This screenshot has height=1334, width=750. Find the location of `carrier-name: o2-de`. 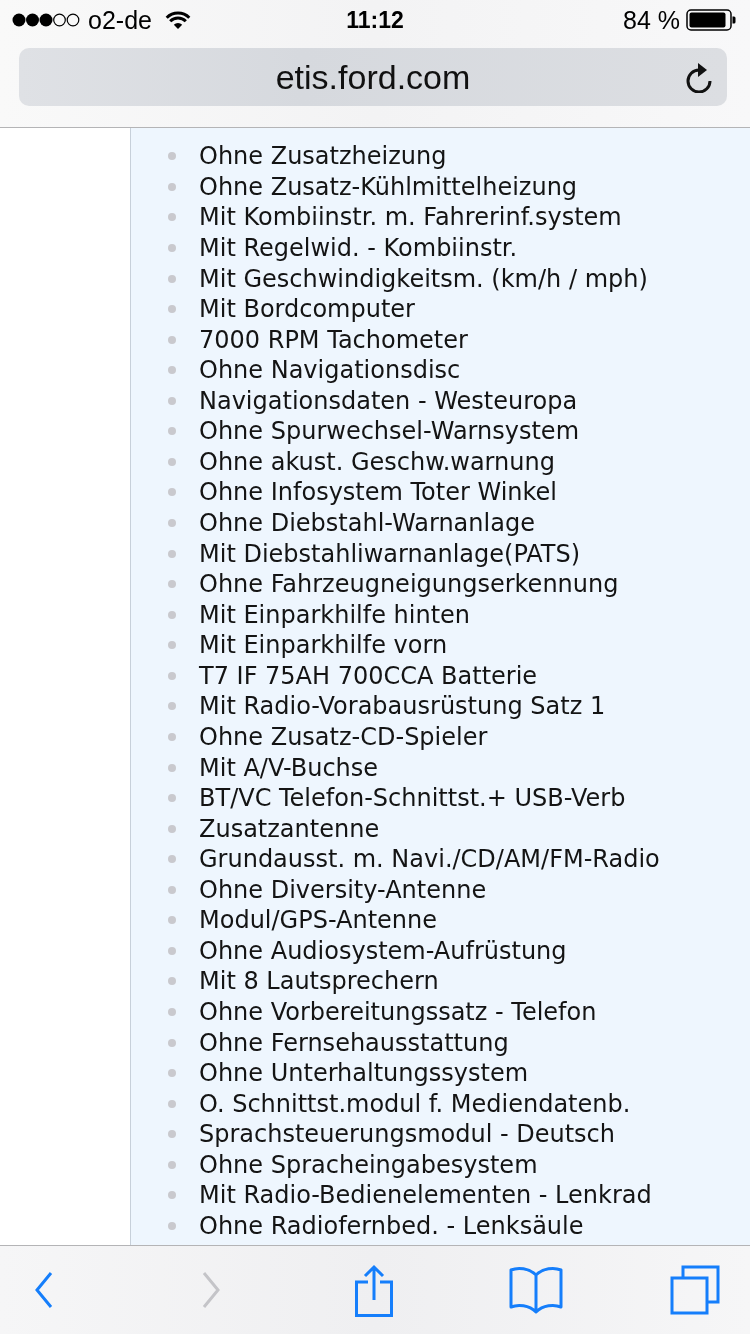

carrier-name: o2-de is located at coordinates (120, 20).